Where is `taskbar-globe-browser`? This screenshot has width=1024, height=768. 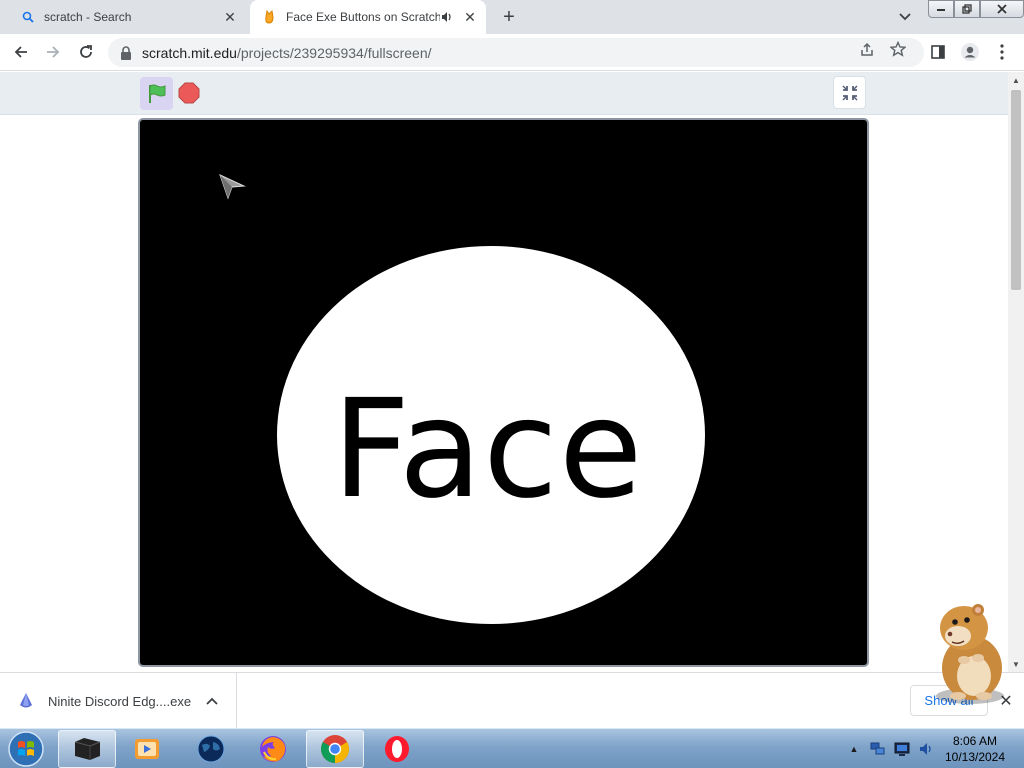
taskbar-globe-browser is located at coordinates (211, 749).